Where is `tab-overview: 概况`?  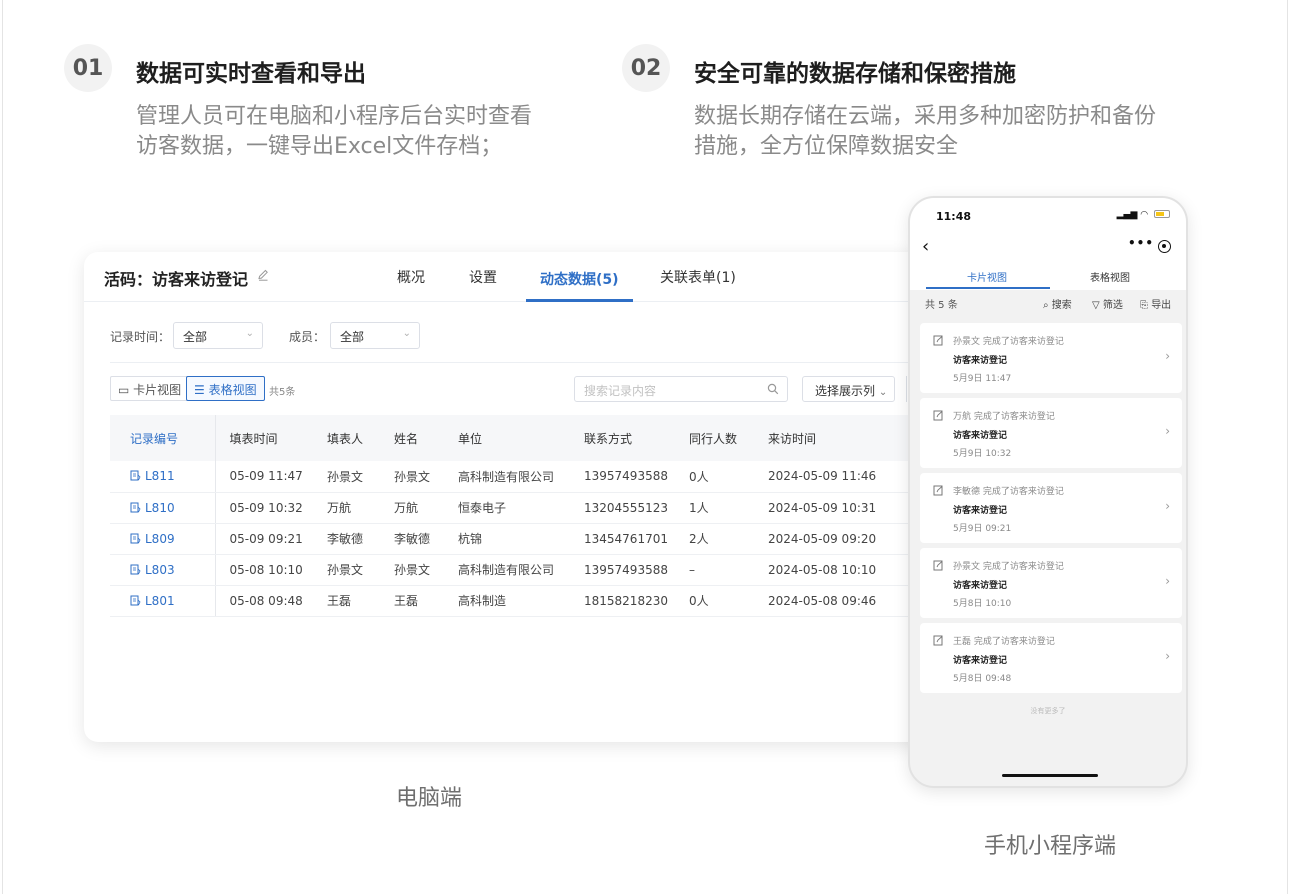
tab-overview: 概况 is located at coordinates (411, 277).